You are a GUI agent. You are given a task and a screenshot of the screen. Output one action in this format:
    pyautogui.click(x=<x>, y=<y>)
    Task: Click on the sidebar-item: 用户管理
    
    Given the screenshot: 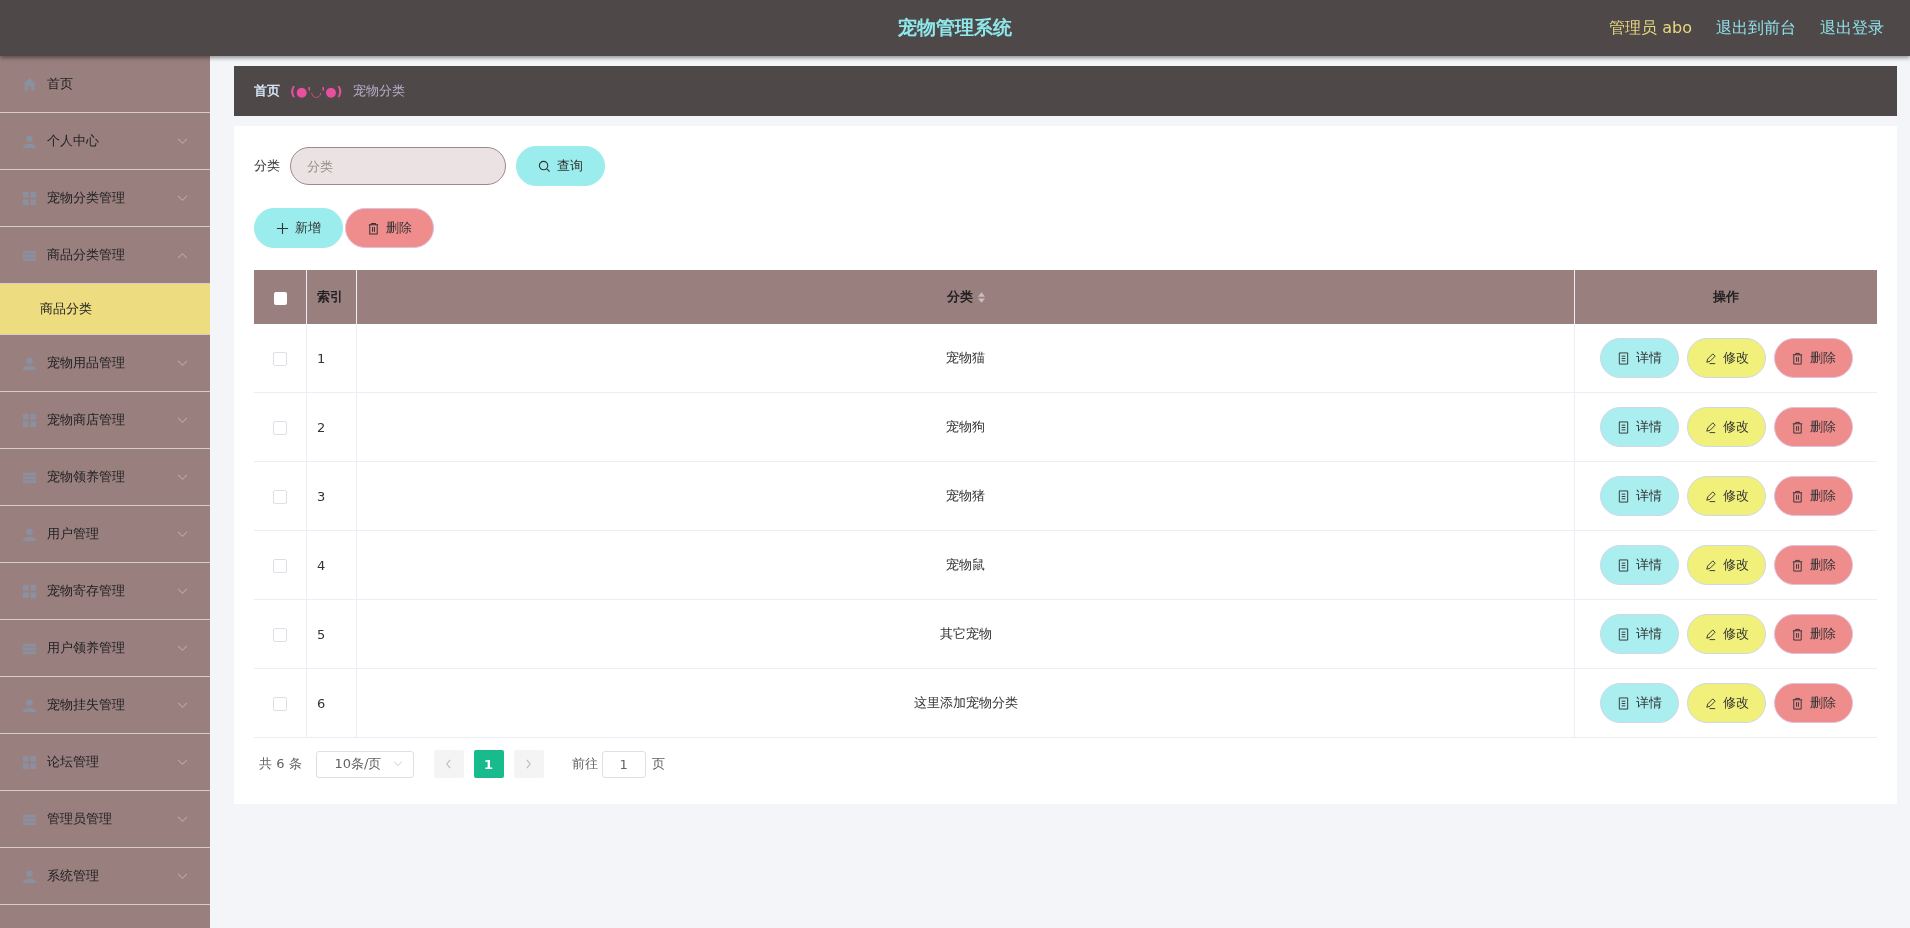 What is the action you would take?
    pyautogui.click(x=105, y=534)
    